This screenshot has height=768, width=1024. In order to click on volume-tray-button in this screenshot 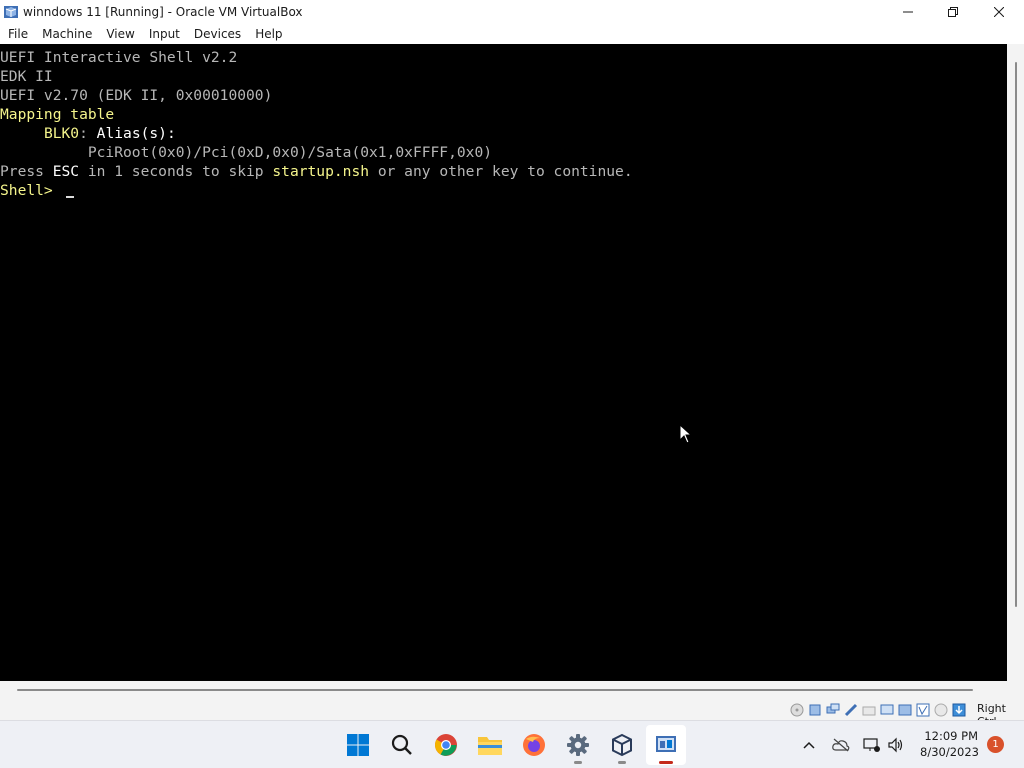, I will do `click(896, 745)`.